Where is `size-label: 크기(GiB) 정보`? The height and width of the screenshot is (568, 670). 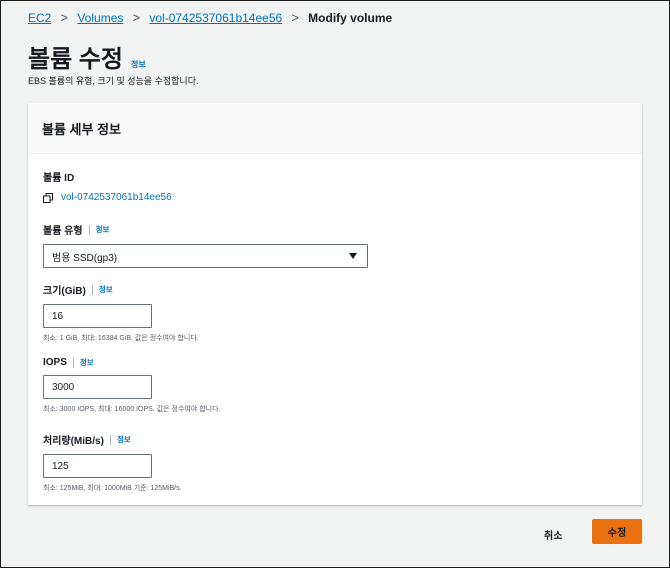
size-label: 크기(GiB) 정보 is located at coordinates (121, 289).